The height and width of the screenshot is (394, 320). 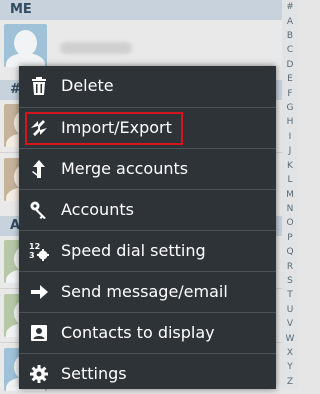 What do you see at coordinates (38, 169) in the screenshot?
I see `merge-icon` at bounding box center [38, 169].